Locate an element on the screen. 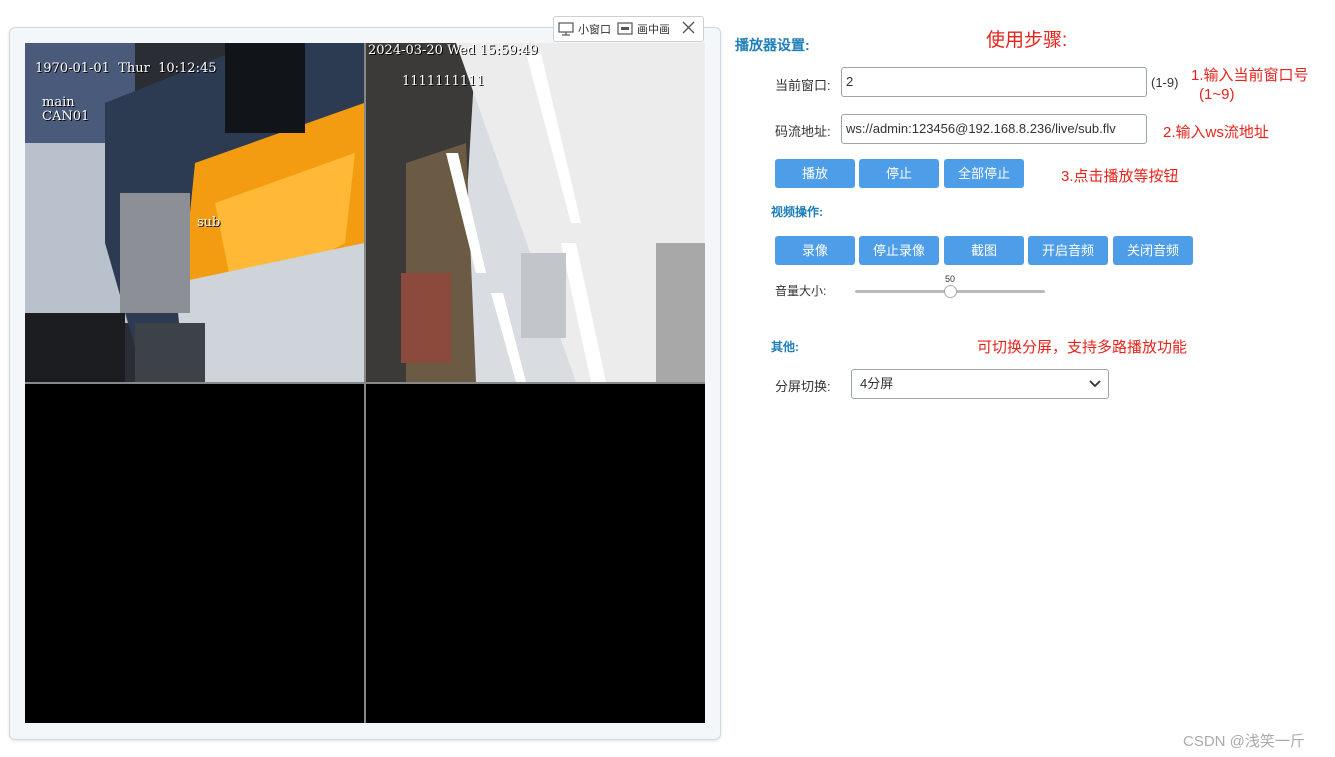 This screenshot has height=757, width=1335. osd-channel: CAN01 is located at coordinates (66, 116).